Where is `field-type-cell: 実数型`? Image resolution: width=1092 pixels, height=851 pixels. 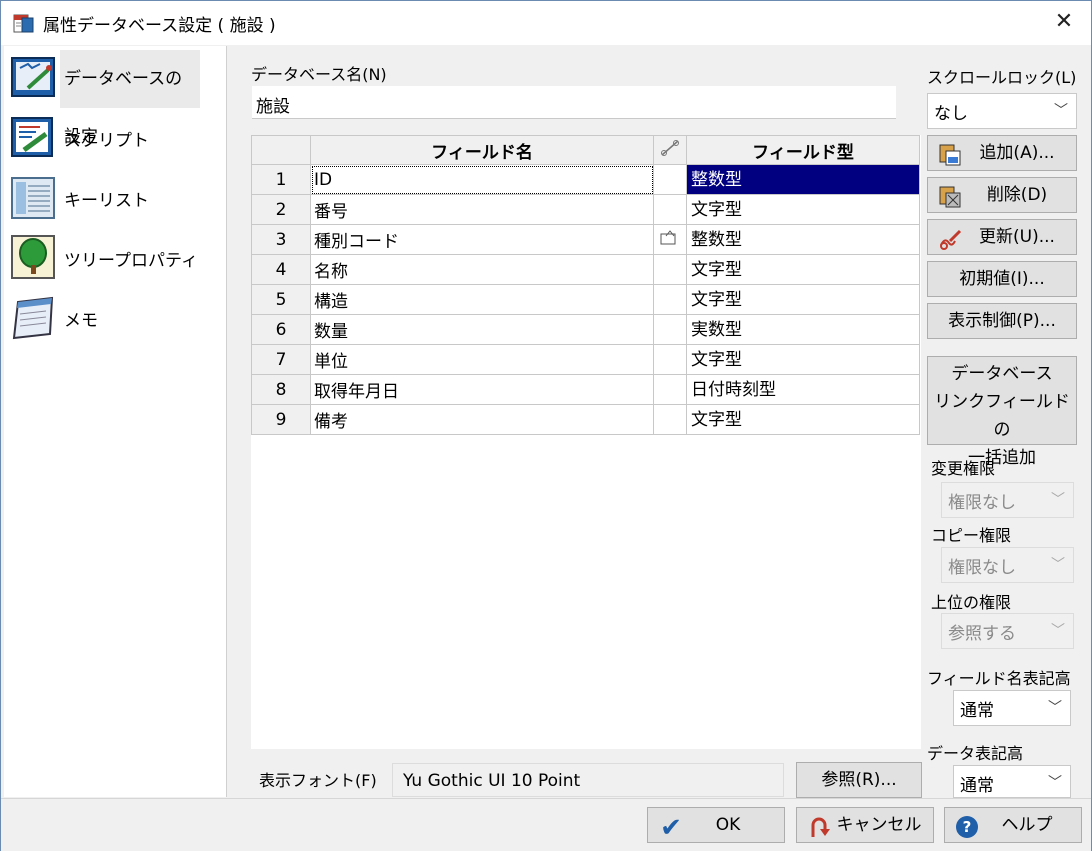 field-type-cell: 実数型 is located at coordinates (803, 329).